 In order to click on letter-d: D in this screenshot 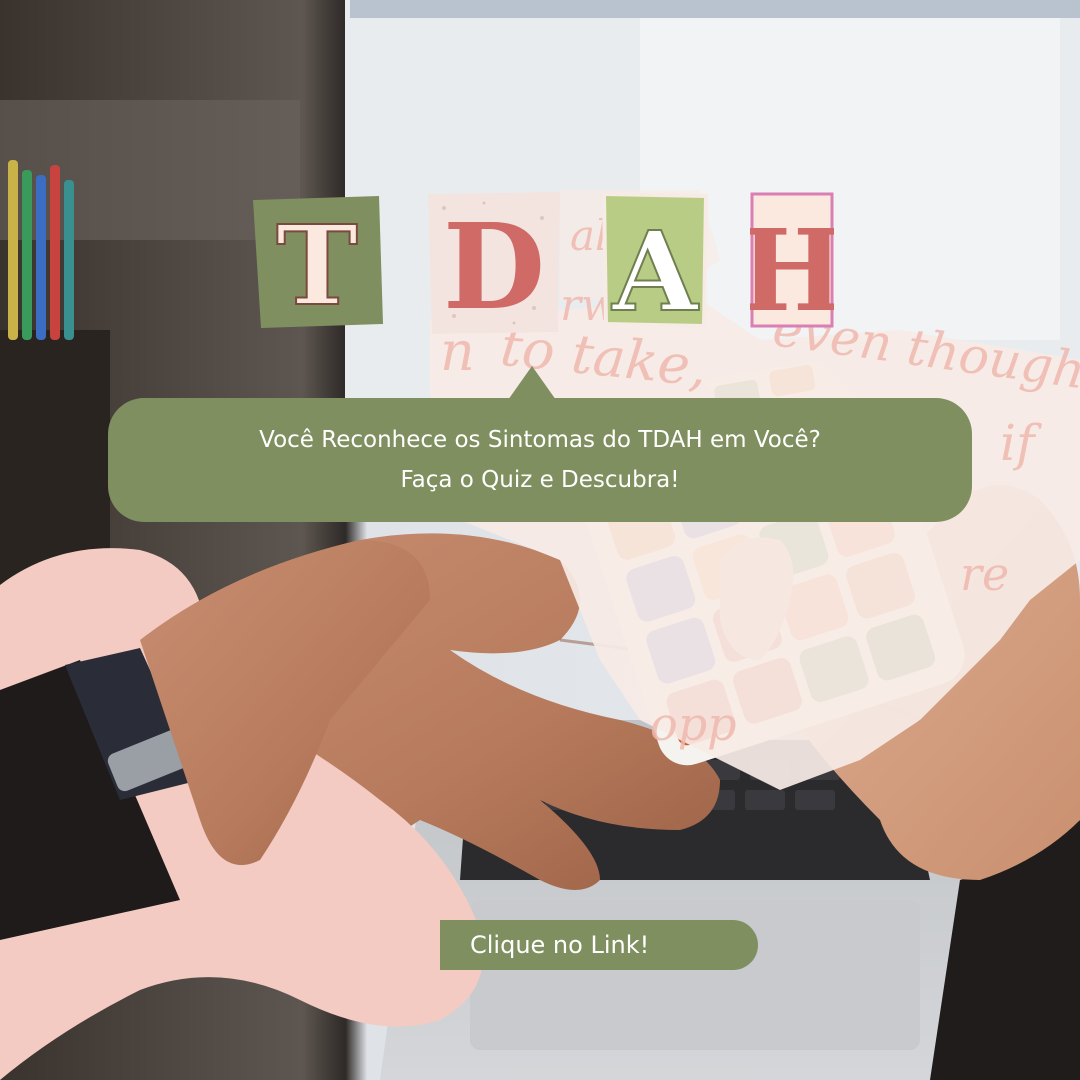, I will do `click(494, 266)`.